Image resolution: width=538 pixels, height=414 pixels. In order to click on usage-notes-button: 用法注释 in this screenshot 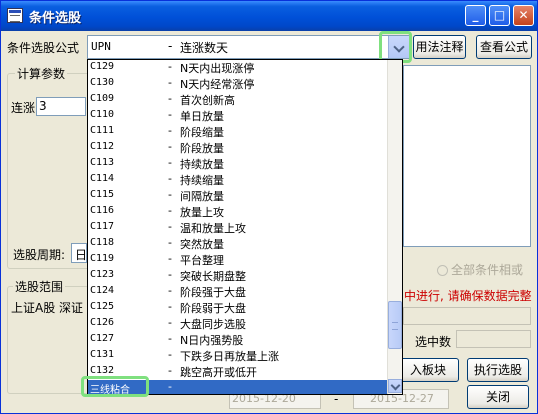, I will do `click(439, 47)`.